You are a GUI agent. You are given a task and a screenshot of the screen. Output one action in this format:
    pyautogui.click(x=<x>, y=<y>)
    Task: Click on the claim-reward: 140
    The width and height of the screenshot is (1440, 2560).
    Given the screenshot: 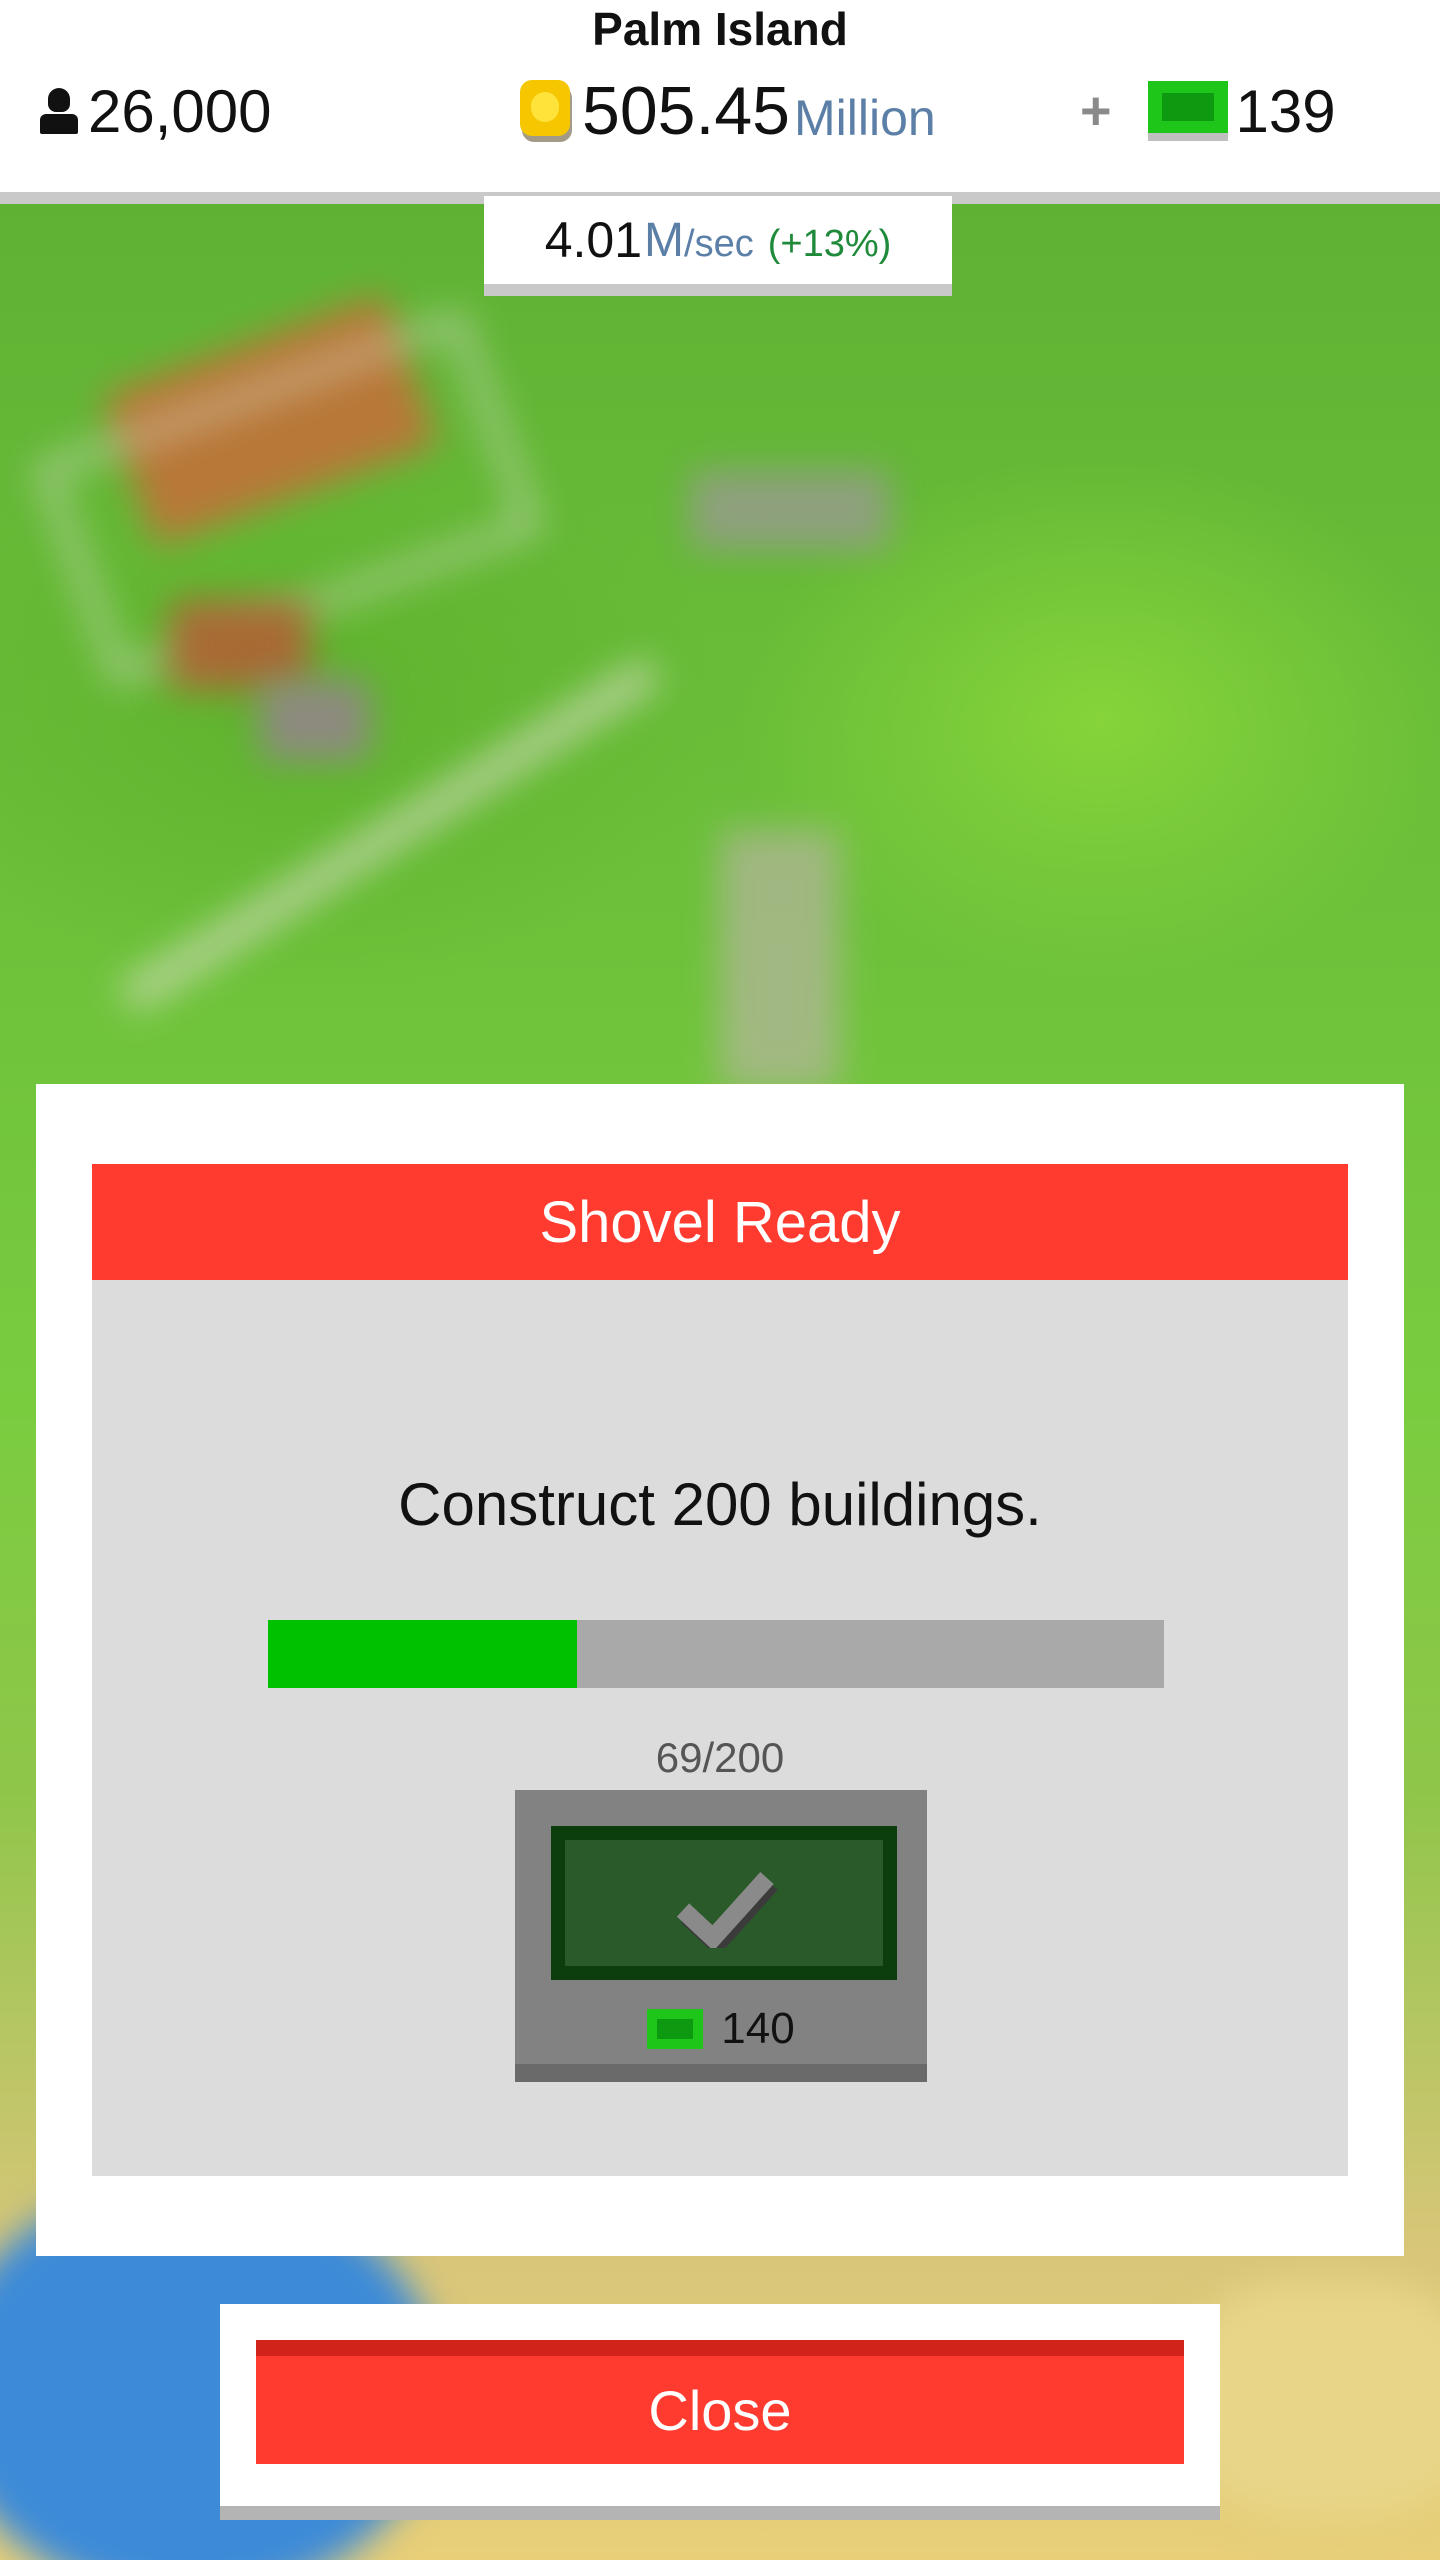 What is the action you would take?
    pyautogui.click(x=721, y=2029)
    